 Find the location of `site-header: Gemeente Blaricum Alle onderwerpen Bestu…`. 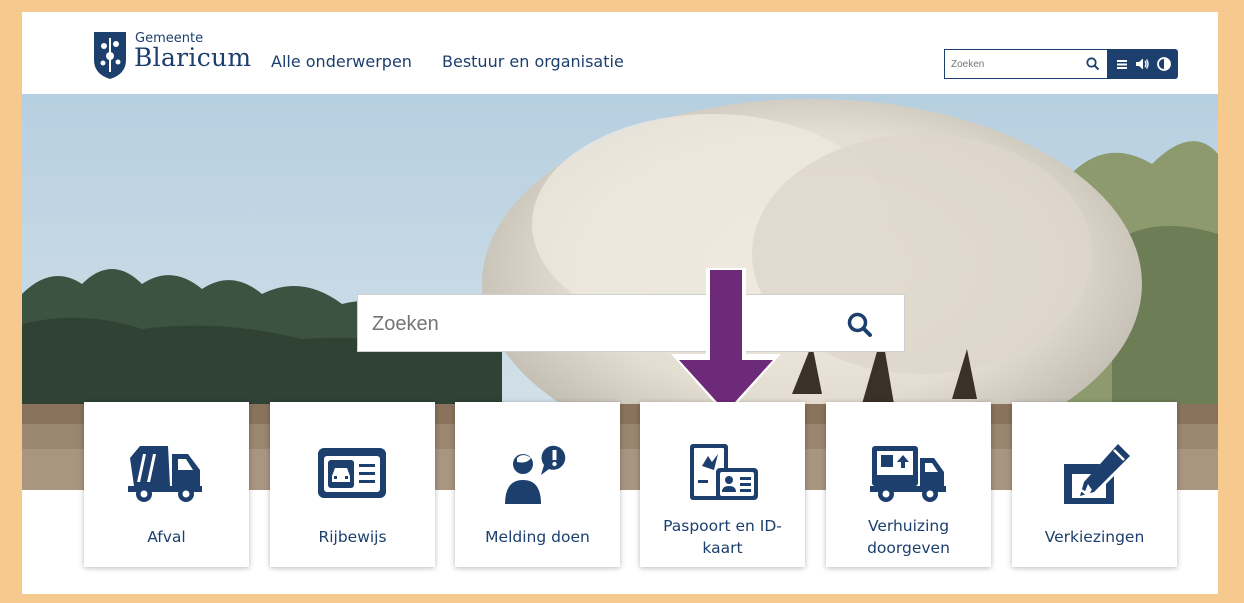

site-header: Gemeente Blaricum Alle onderwerpen Bestu… is located at coordinates (620, 53).